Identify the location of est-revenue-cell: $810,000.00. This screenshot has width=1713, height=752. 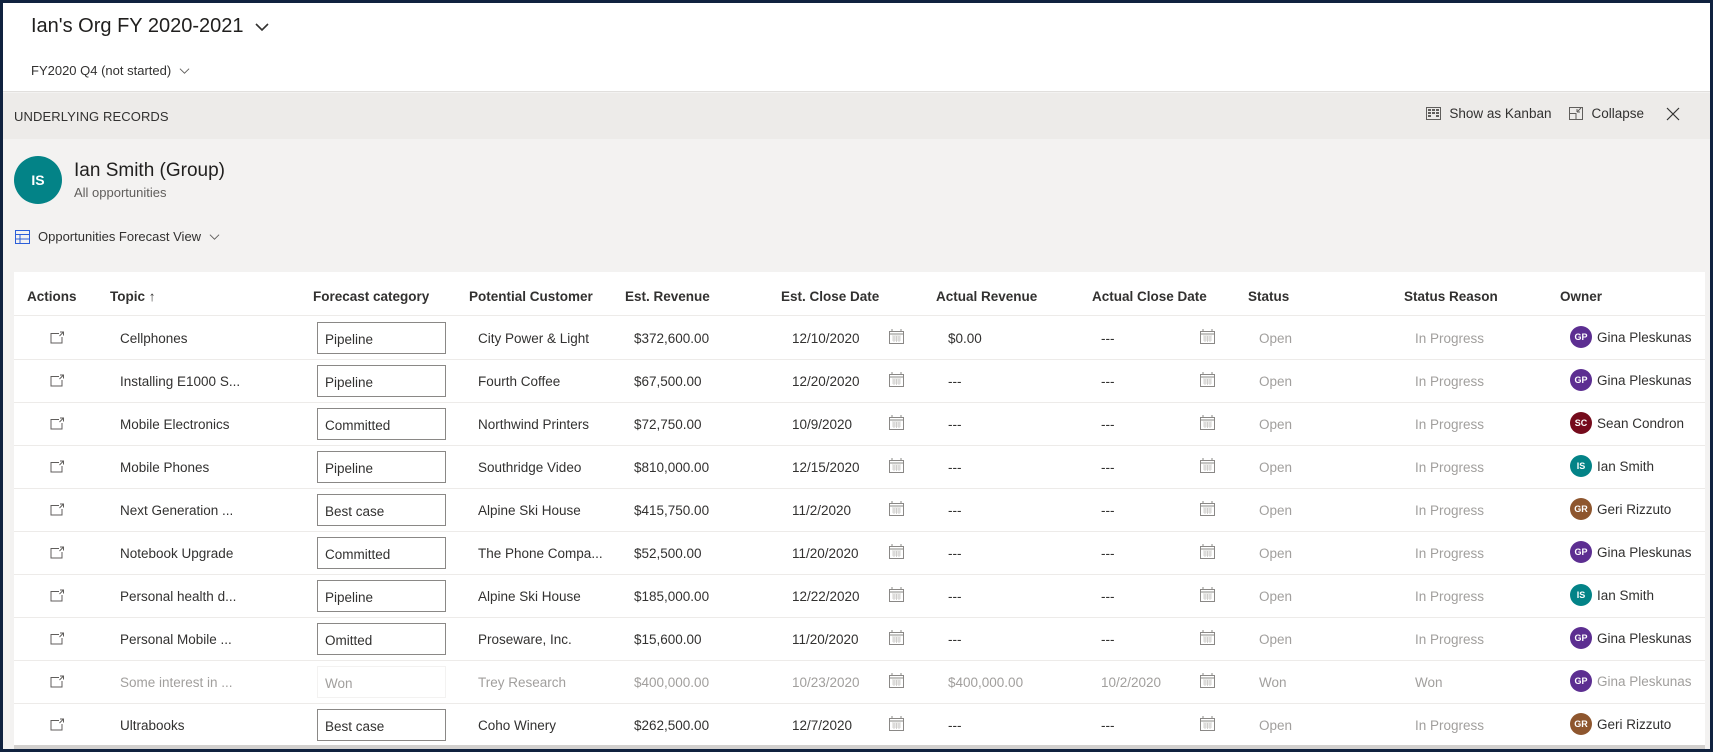
(671, 467).